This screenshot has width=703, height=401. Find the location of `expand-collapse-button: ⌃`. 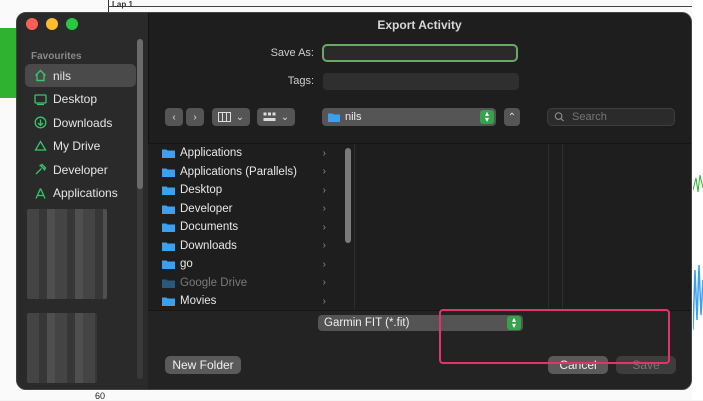

expand-collapse-button: ⌃ is located at coordinates (512, 117).